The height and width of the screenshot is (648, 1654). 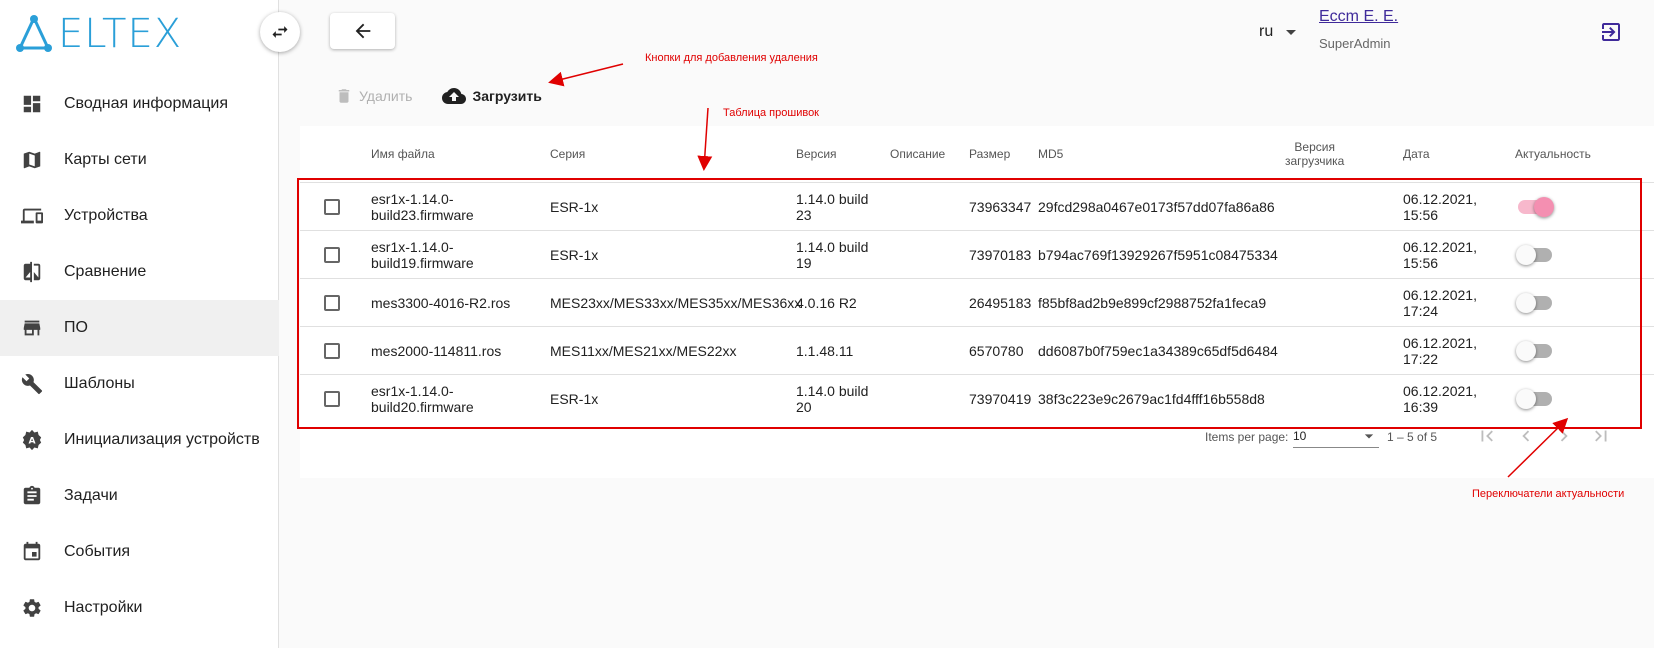 What do you see at coordinates (104, 34) in the screenshot?
I see `eltex-logo: ELTEX` at bounding box center [104, 34].